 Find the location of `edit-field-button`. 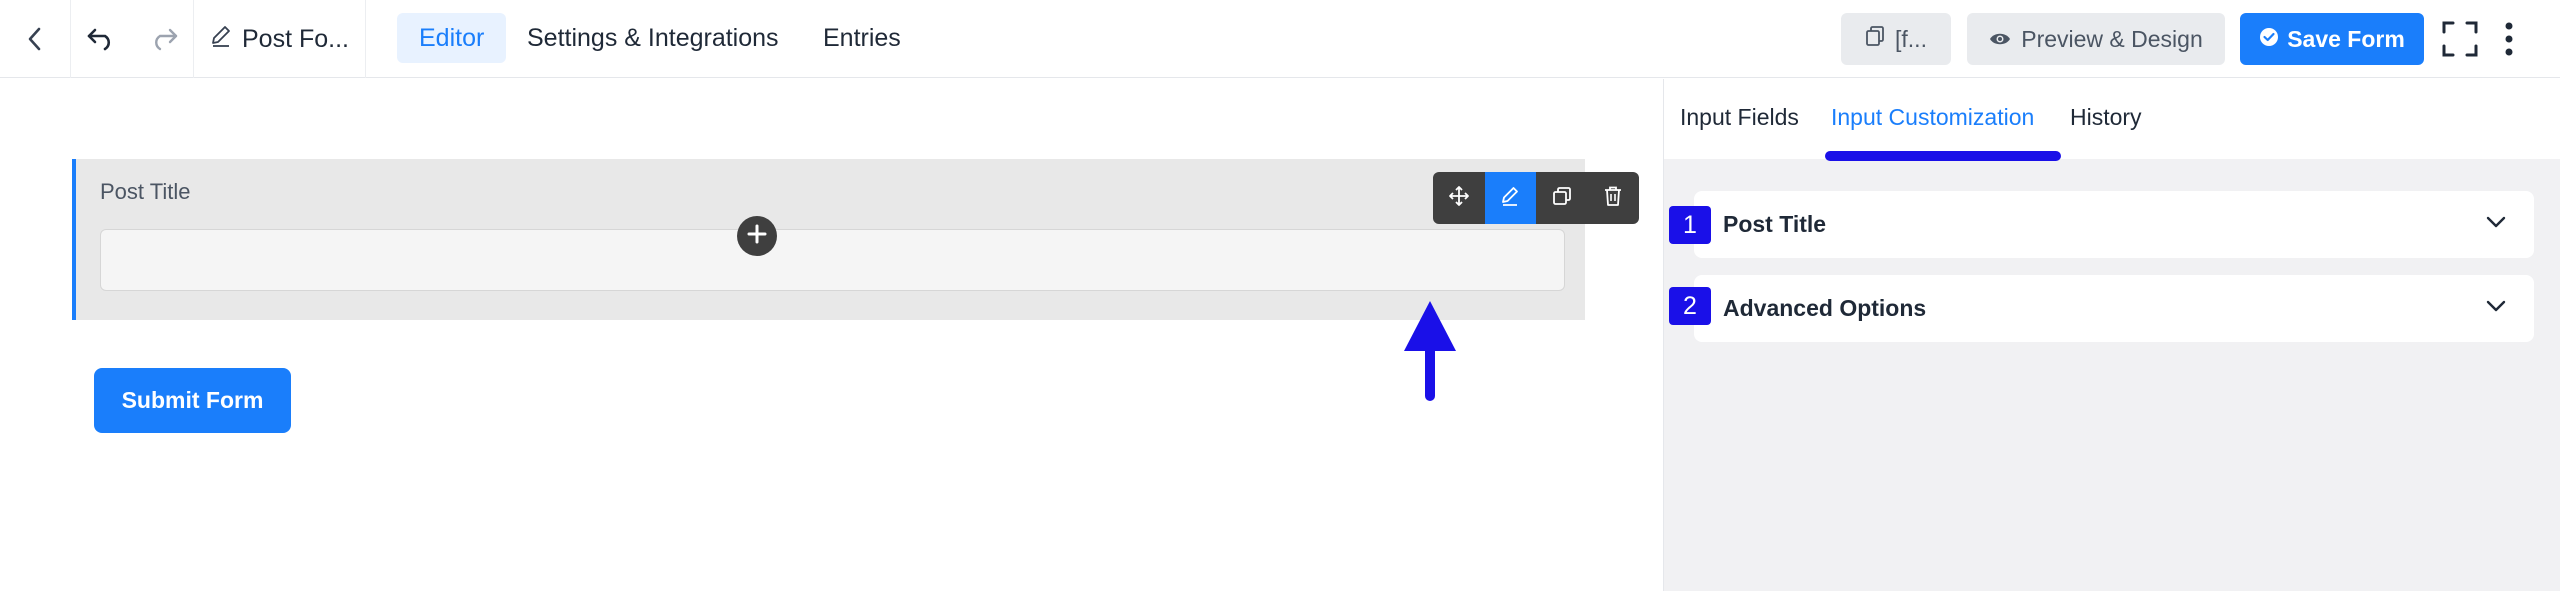

edit-field-button is located at coordinates (1510, 198).